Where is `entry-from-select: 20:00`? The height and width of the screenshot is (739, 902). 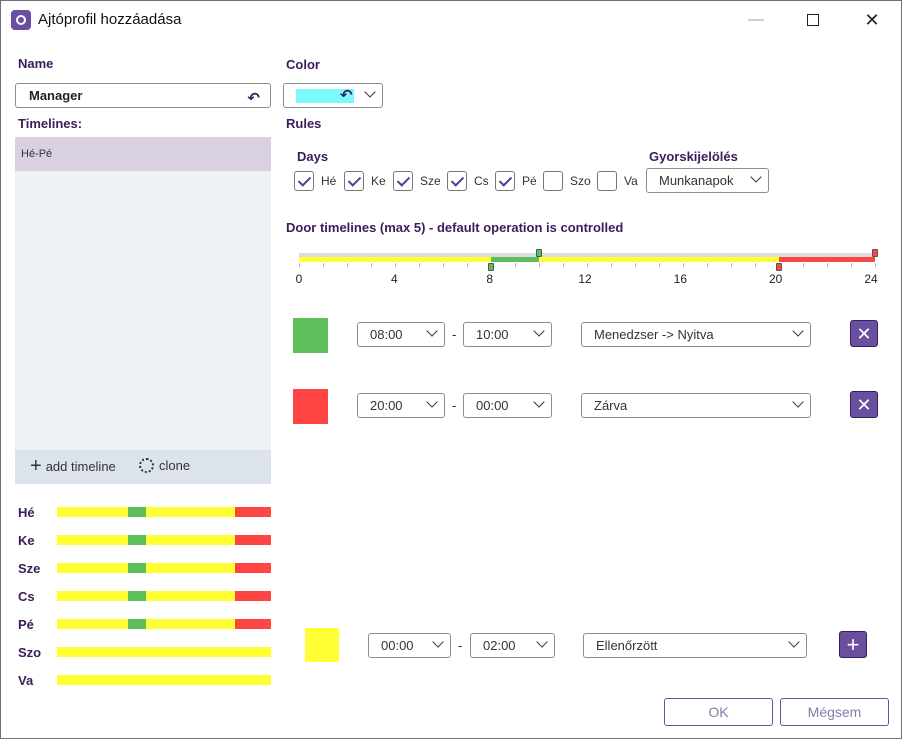
entry-from-select: 20:00 is located at coordinates (401, 405).